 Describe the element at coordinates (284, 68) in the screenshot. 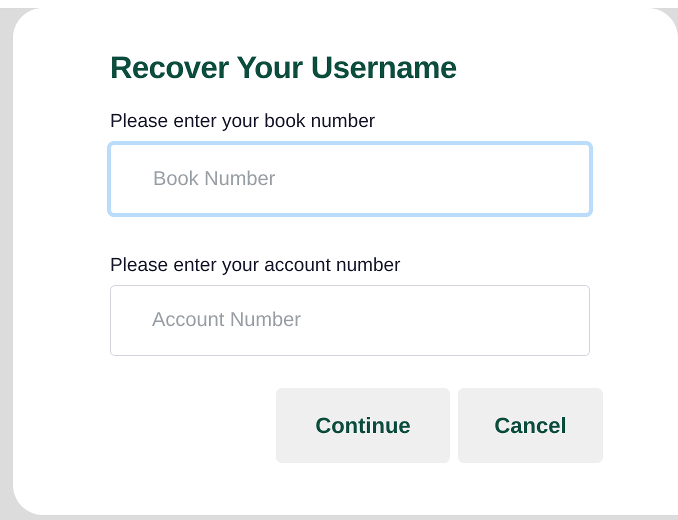

I see `dialog-title: Recover Your Username` at that location.